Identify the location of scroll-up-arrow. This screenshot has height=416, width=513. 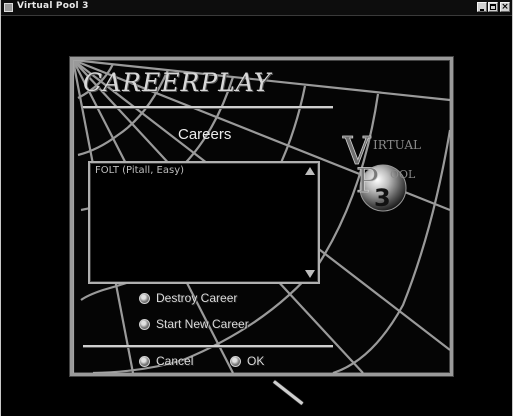
(310, 171).